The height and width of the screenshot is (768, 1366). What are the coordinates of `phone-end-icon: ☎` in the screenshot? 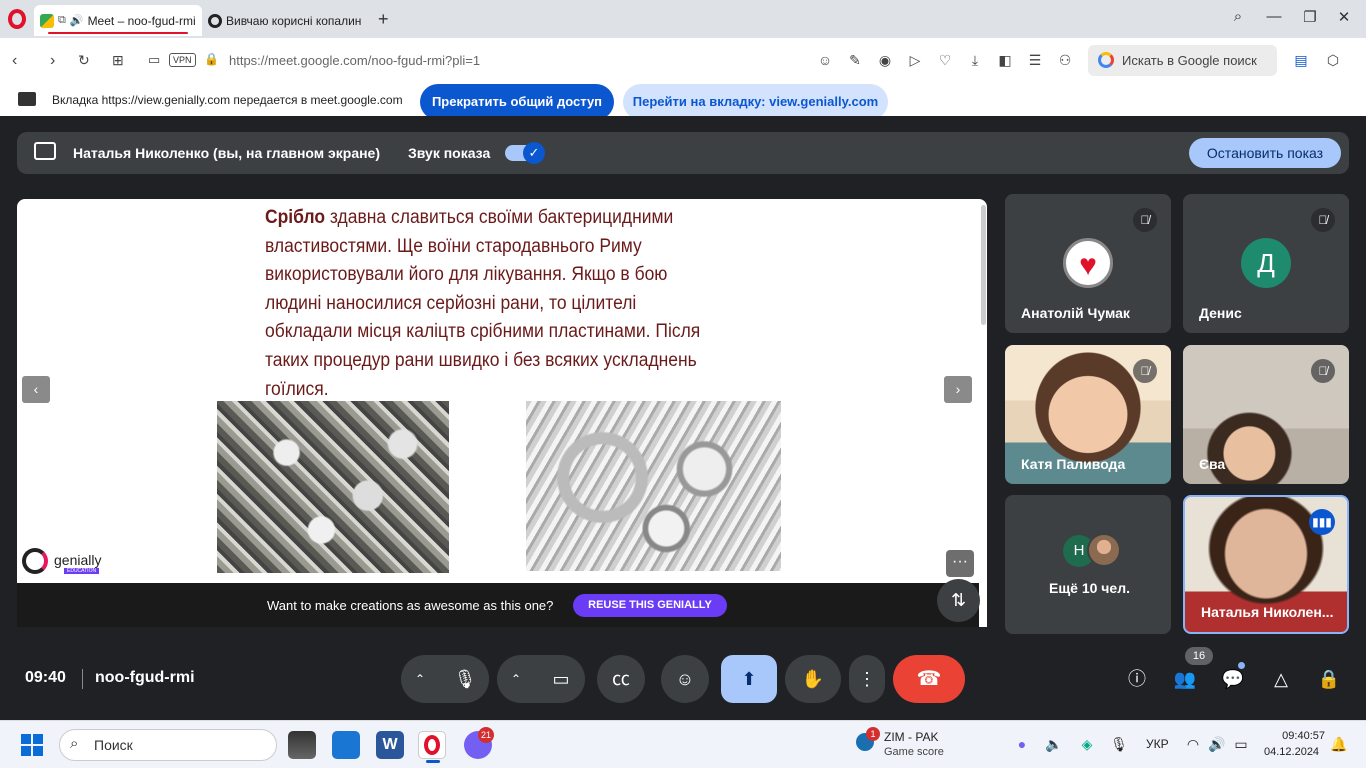 It's located at (929, 679).